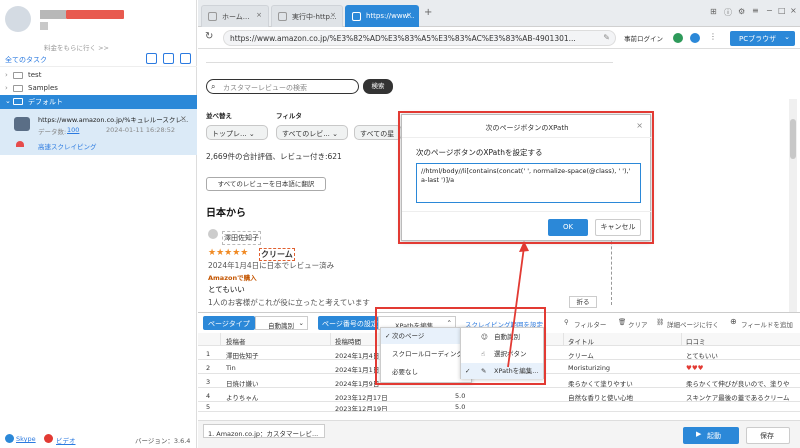 The height and width of the screenshot is (448, 800). I want to click on highlight-box-dialog, so click(526, 177).